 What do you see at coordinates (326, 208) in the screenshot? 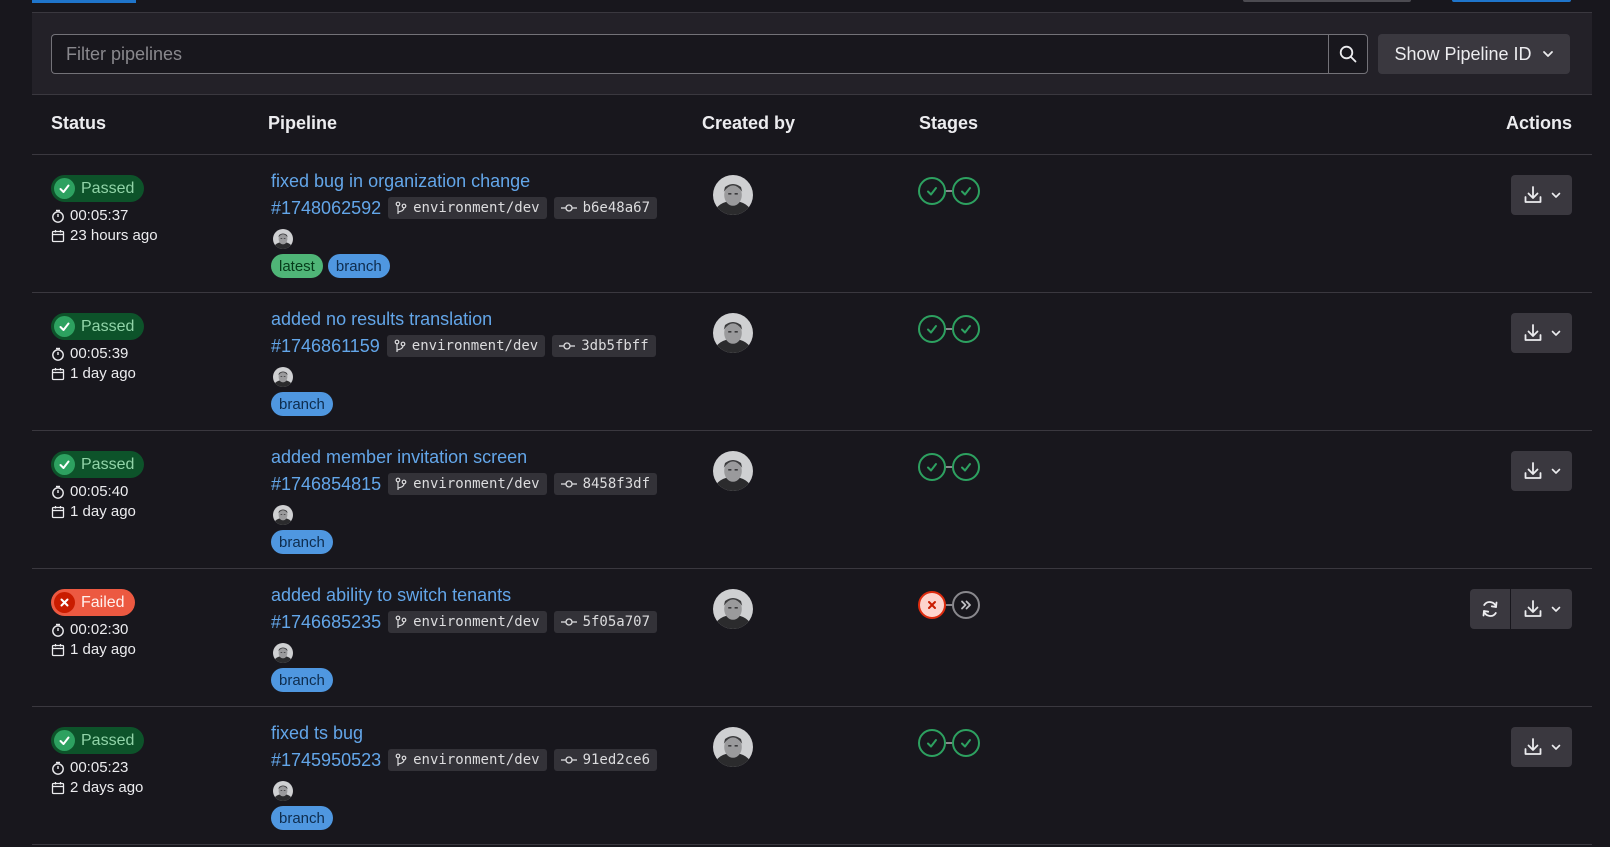
I see `pipeline-id-link: #1748062592` at bounding box center [326, 208].